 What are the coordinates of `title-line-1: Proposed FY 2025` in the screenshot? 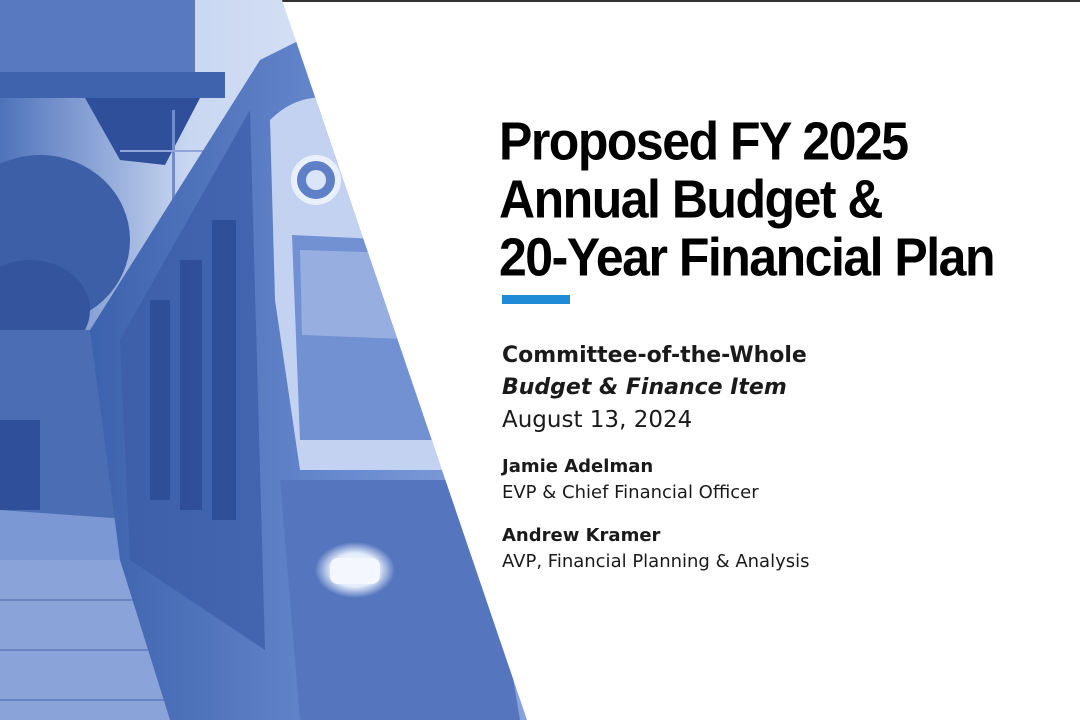 It's located at (704, 141).